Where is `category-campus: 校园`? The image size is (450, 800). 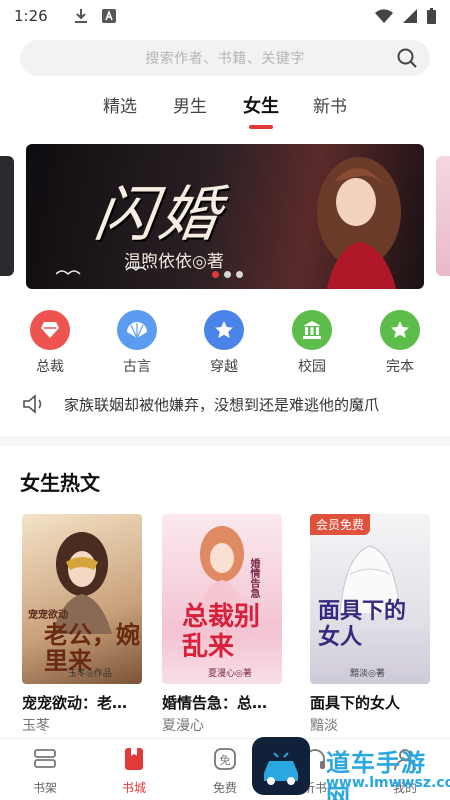
category-campus: 校园 is located at coordinates (312, 343).